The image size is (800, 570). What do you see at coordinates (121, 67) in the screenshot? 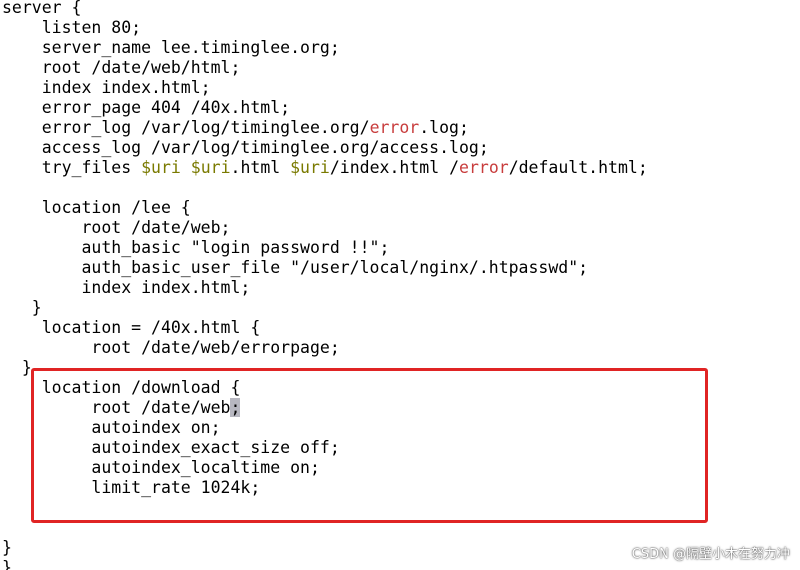
I see `code-token: root /date/web/html;` at bounding box center [121, 67].